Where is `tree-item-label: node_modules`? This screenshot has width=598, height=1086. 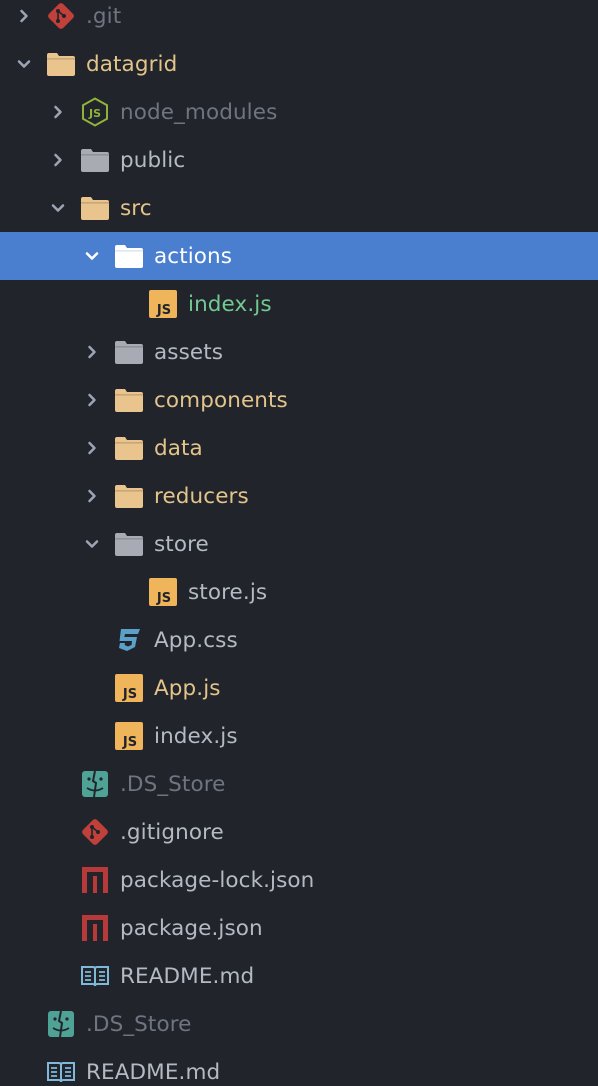
tree-item-label: node_modules is located at coordinates (199, 112).